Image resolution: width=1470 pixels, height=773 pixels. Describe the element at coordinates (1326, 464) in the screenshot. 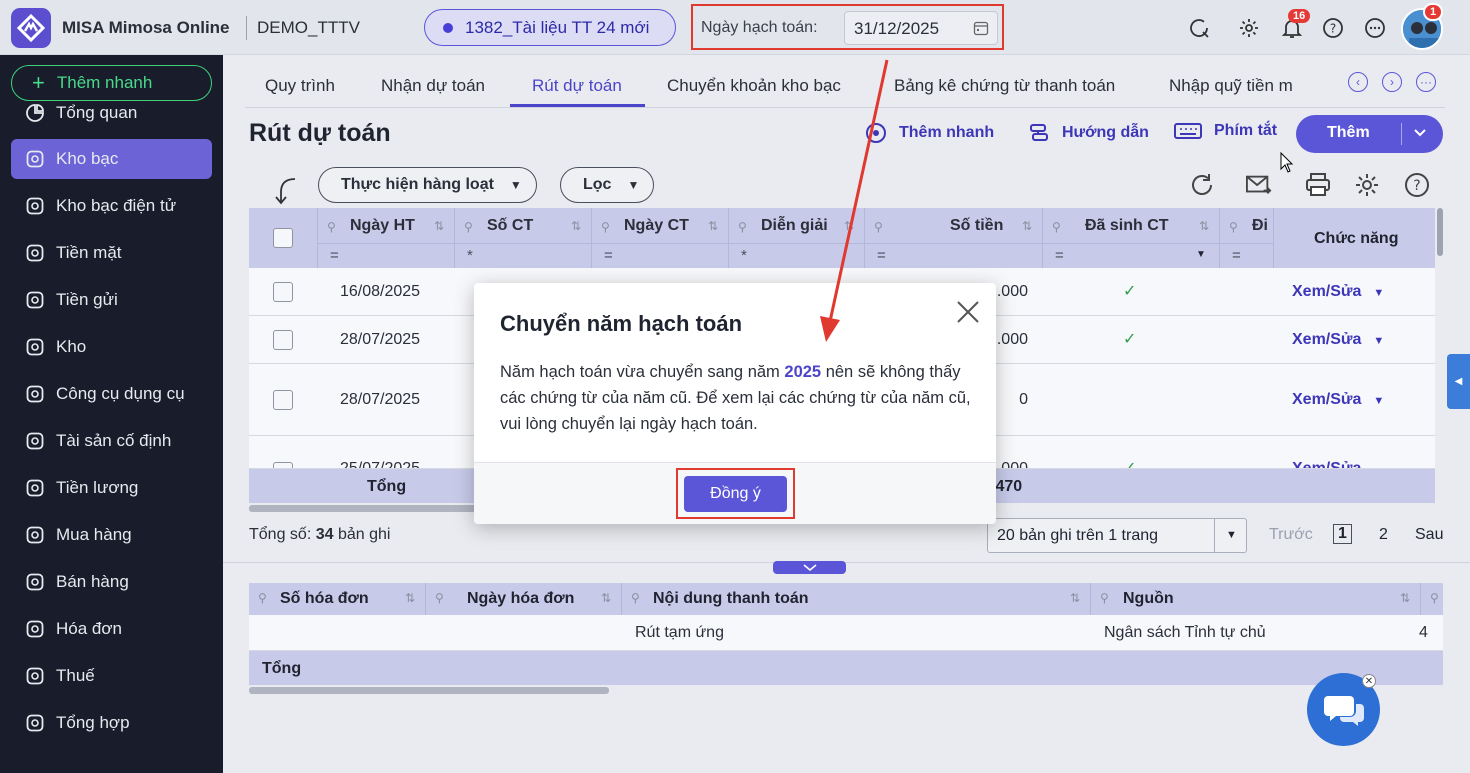

I see `view-edit-link: Xem/Sửa` at that location.